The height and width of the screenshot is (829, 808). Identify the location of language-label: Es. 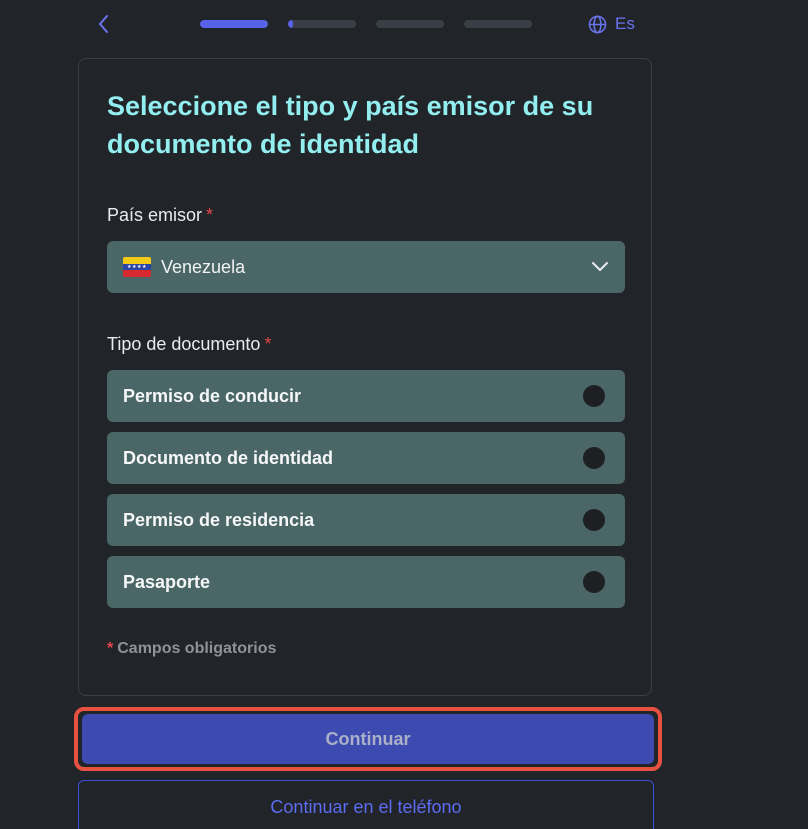
(625, 23).